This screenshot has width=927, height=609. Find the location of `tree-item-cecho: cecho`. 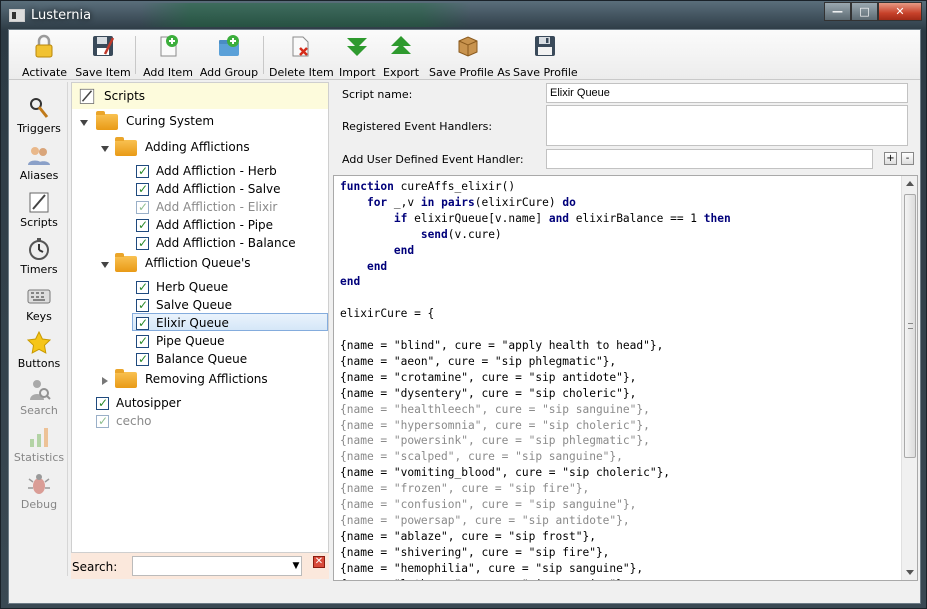

tree-item-cecho: cecho is located at coordinates (124, 421).